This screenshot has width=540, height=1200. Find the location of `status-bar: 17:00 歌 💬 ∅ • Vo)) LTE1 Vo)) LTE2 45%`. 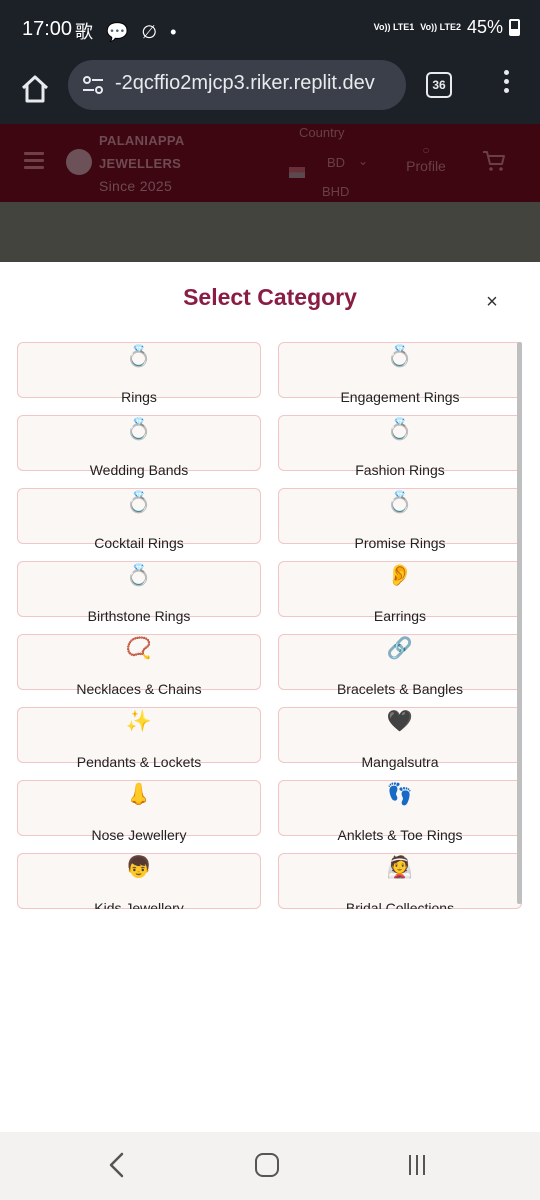

status-bar: 17:00 歌 💬 ∅ • Vo)) LTE1 Vo)) LTE2 45% is located at coordinates (270, 30).